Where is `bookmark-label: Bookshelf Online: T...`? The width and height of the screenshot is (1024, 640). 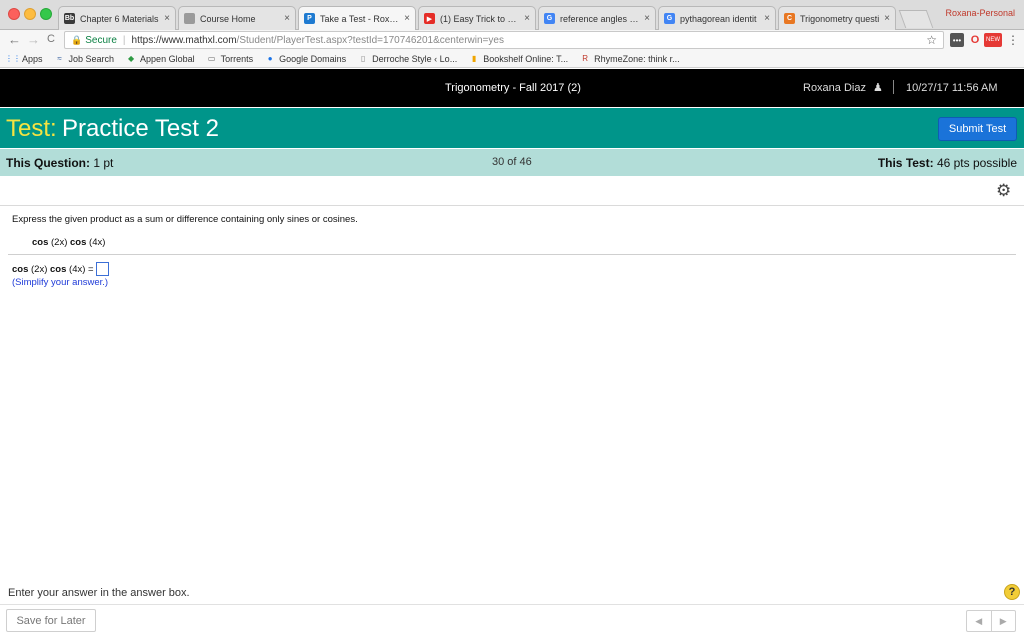
bookmark-label: Bookshelf Online: T... is located at coordinates (526, 58).